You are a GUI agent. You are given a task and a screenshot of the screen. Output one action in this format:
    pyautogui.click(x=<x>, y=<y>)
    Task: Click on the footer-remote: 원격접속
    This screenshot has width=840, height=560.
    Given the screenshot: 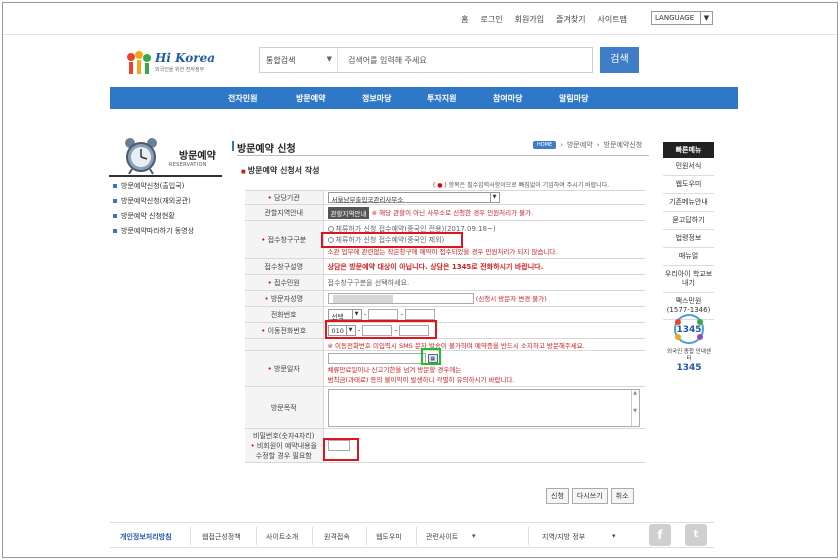 What is the action you would take?
    pyautogui.click(x=337, y=537)
    